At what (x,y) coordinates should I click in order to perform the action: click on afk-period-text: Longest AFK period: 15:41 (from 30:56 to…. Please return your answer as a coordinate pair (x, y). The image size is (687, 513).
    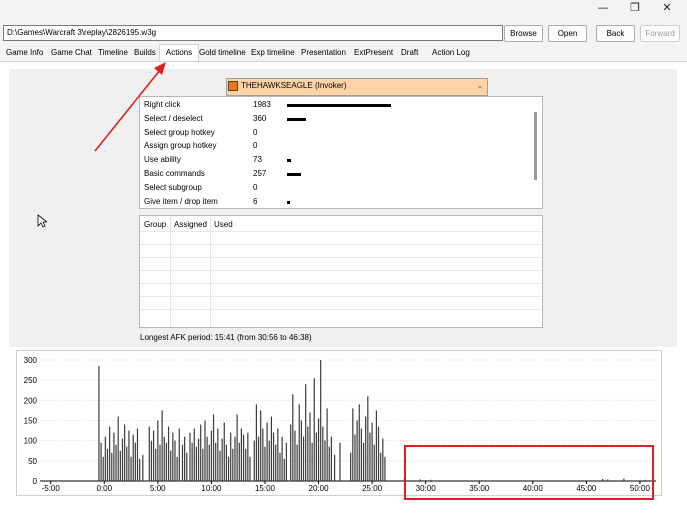
    Looking at the image, I should click on (226, 337).